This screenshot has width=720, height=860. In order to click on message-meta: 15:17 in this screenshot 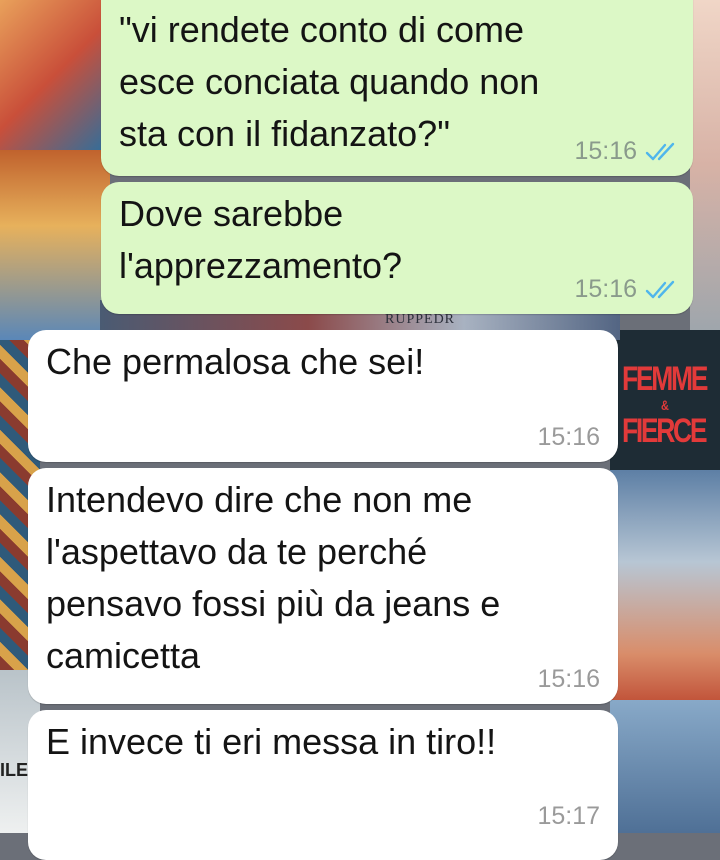, I will do `click(568, 816)`.